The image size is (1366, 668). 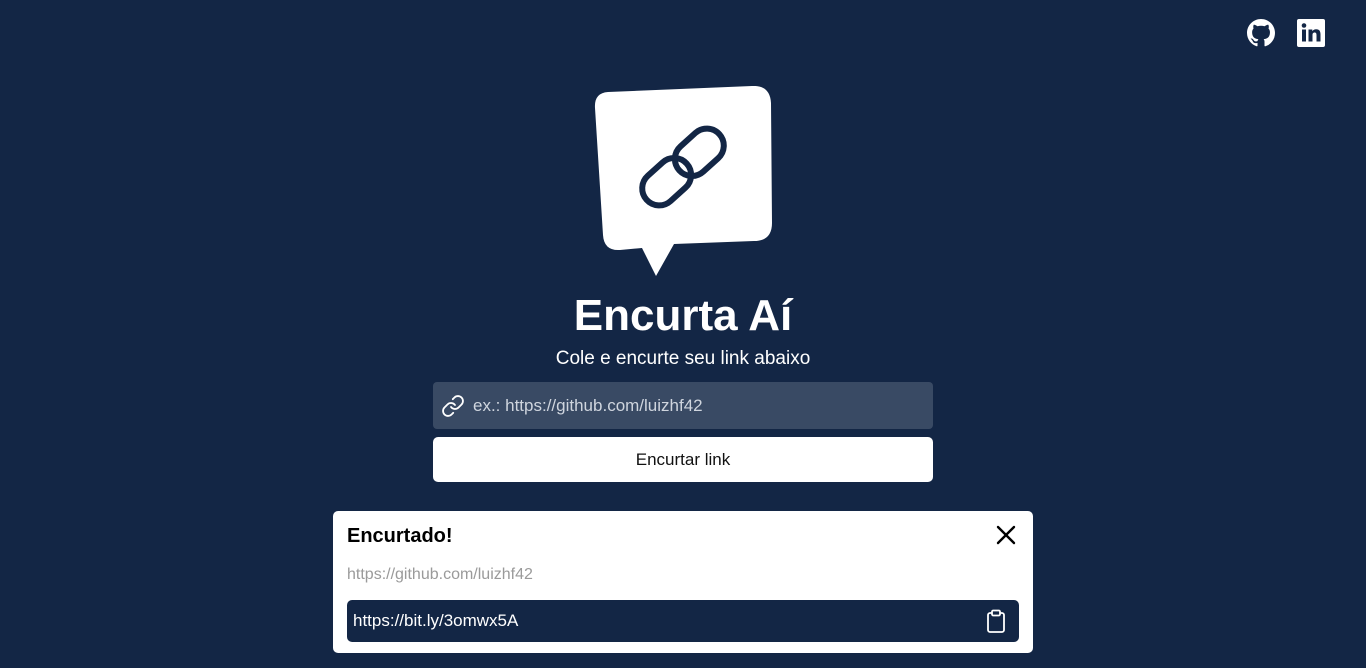 What do you see at coordinates (996, 621) in the screenshot?
I see `clipboard-icon` at bounding box center [996, 621].